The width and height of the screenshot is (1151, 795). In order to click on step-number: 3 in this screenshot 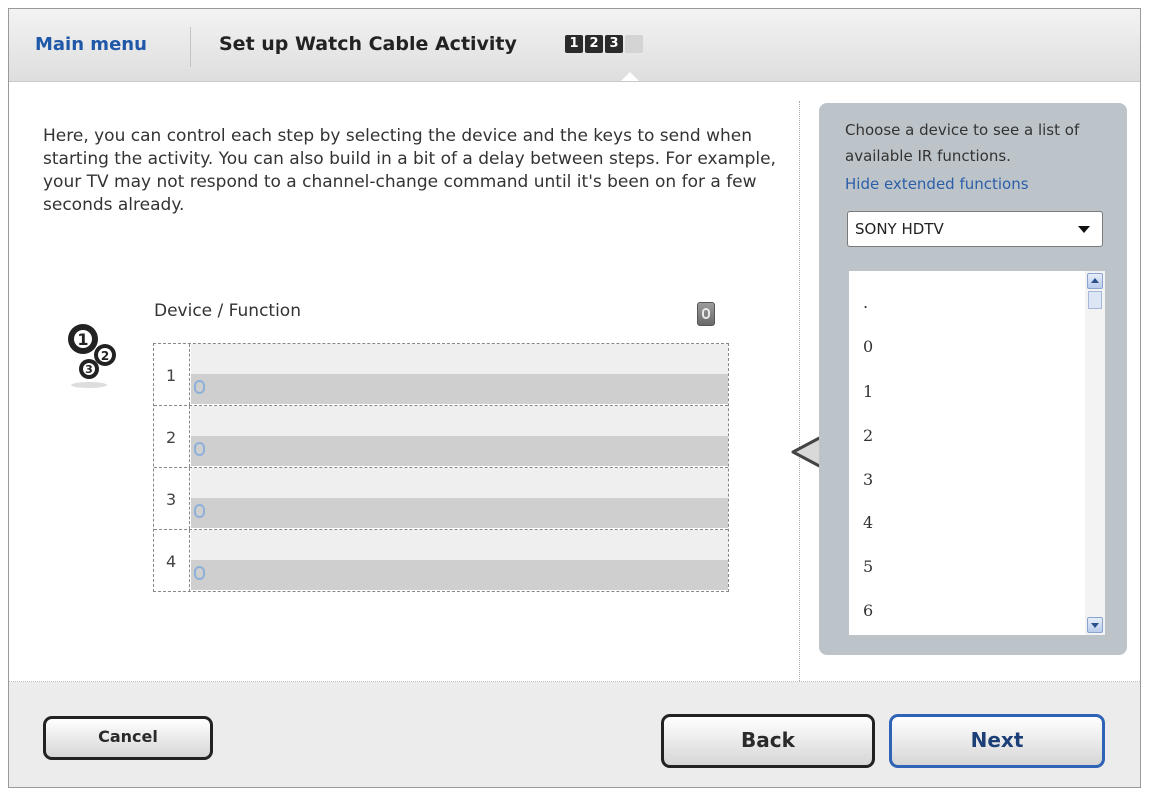, I will do `click(172, 498)`.